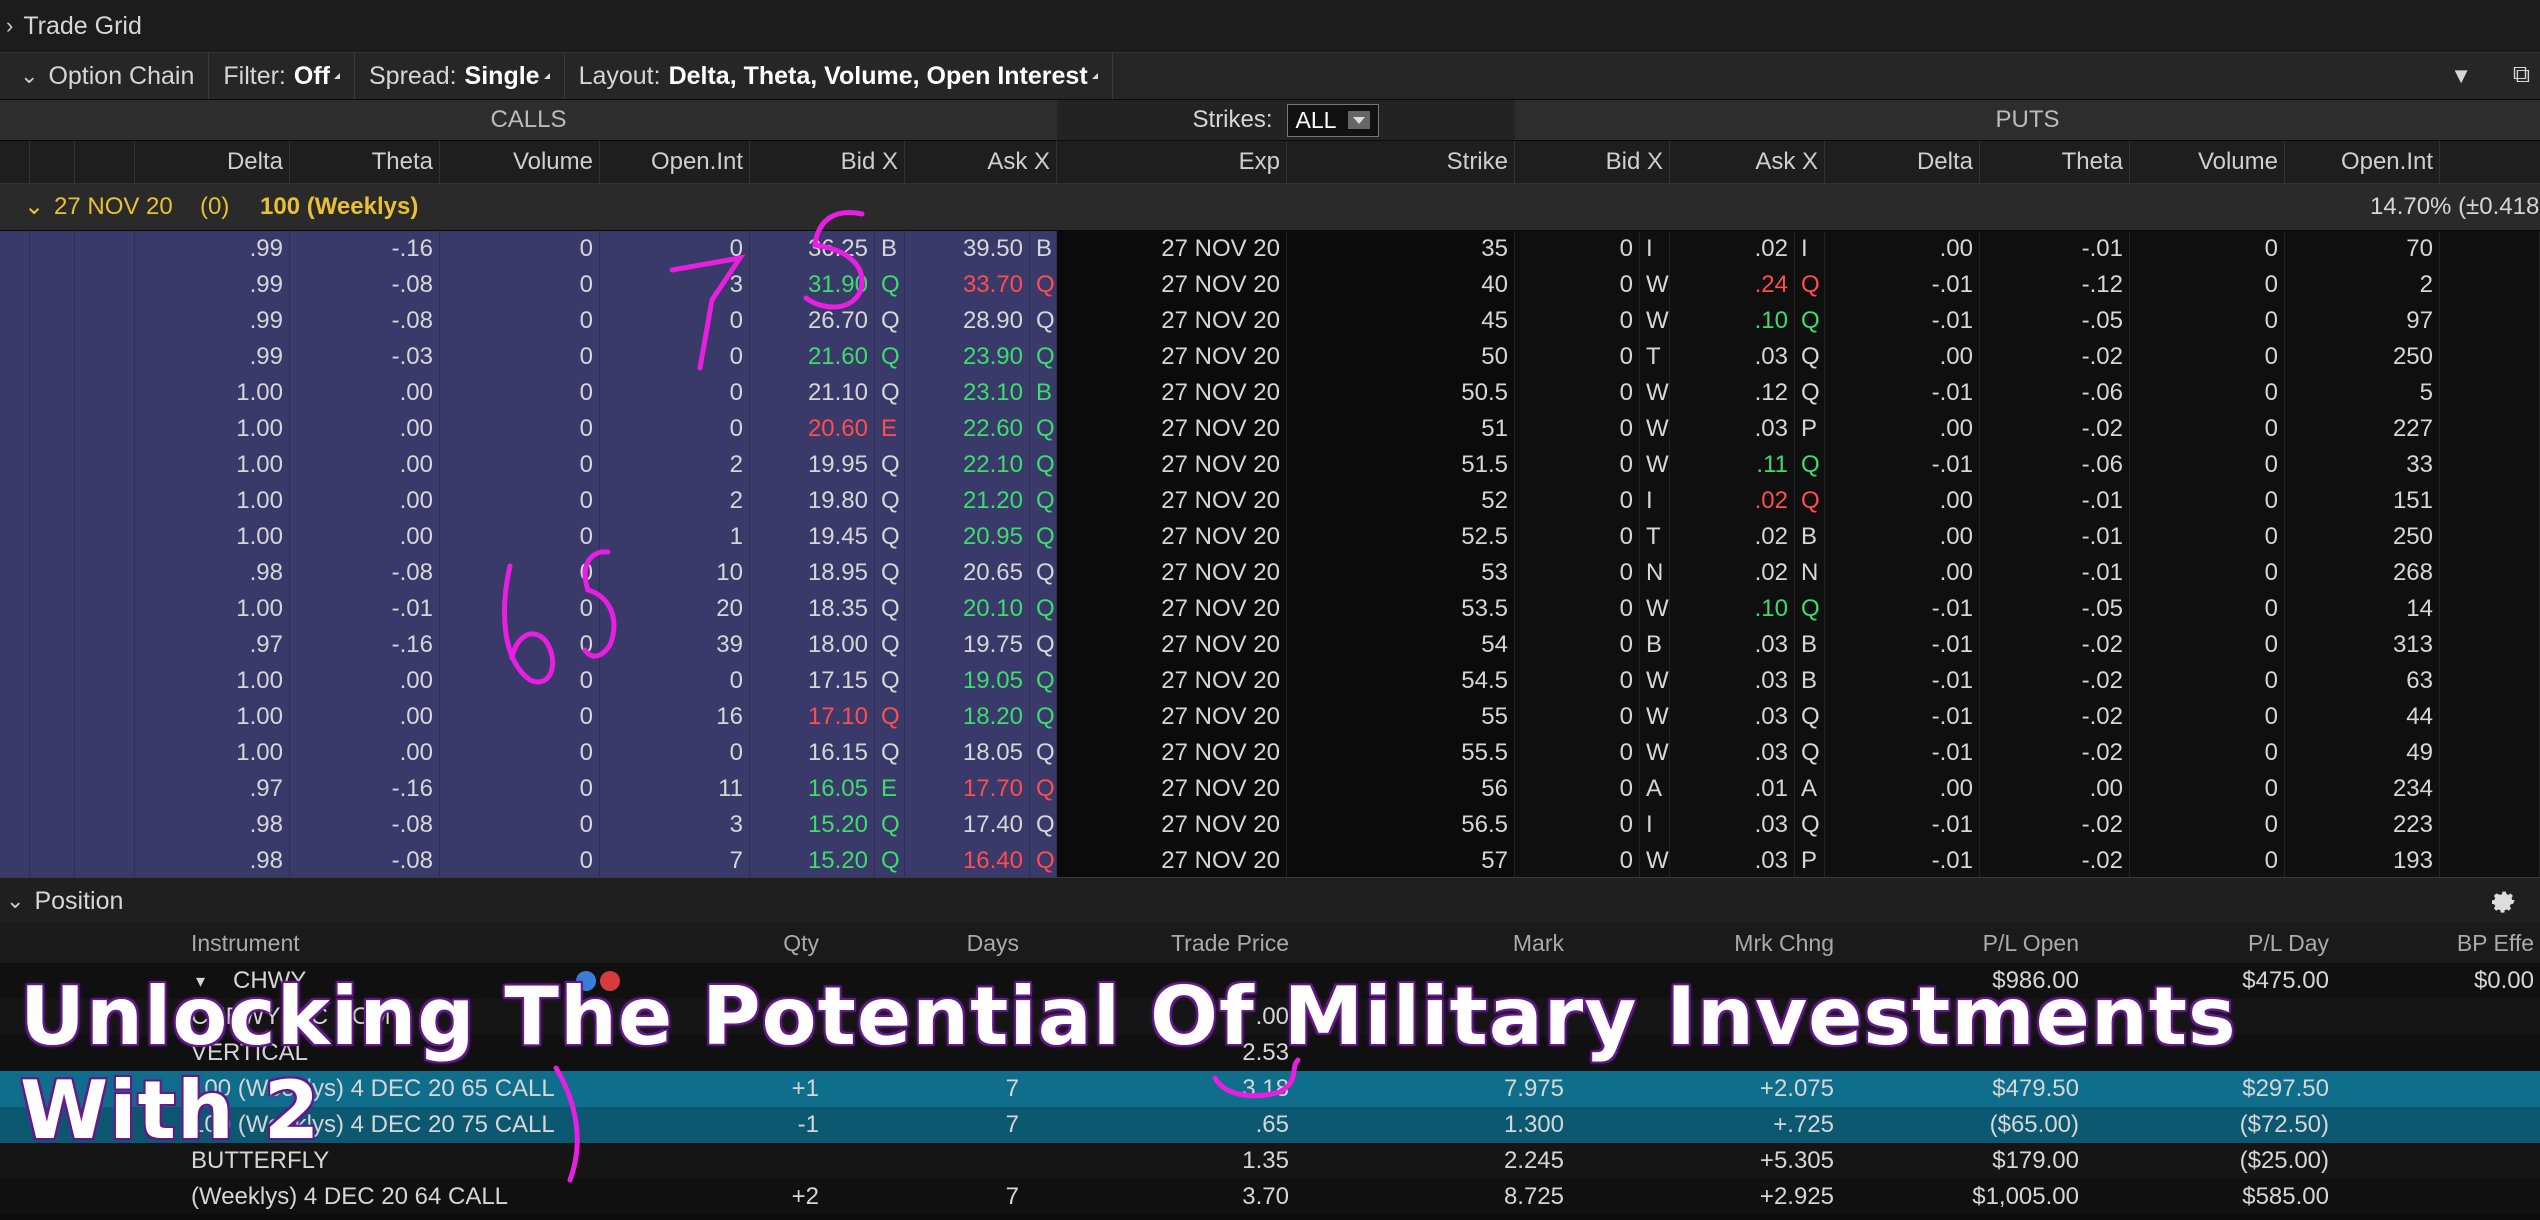  I want to click on call-ask: 18.05, so click(967, 753).